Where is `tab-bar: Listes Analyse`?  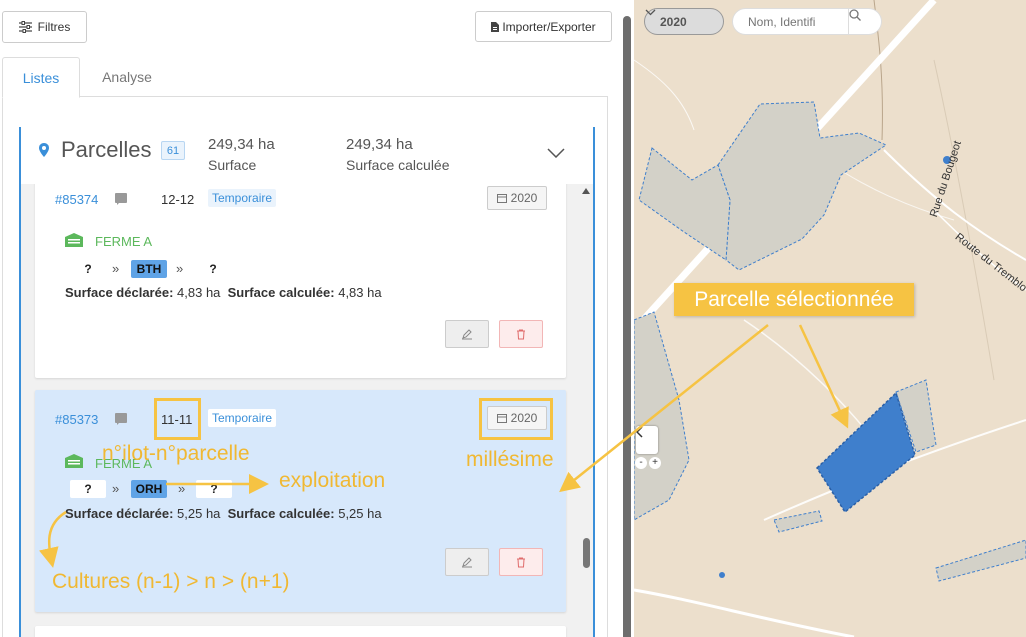 tab-bar: Listes Analyse is located at coordinates (305, 77).